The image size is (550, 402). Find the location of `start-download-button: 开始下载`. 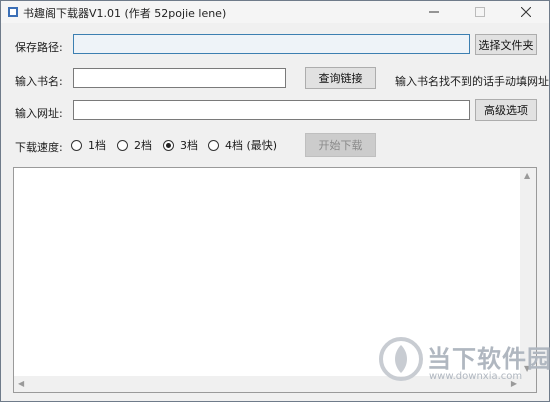

start-download-button: 开始下载 is located at coordinates (340, 145).